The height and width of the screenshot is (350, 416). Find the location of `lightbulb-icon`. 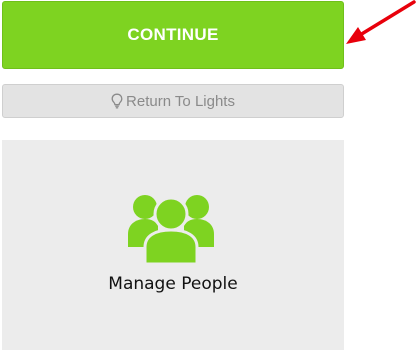

lightbulb-icon is located at coordinates (117, 101).